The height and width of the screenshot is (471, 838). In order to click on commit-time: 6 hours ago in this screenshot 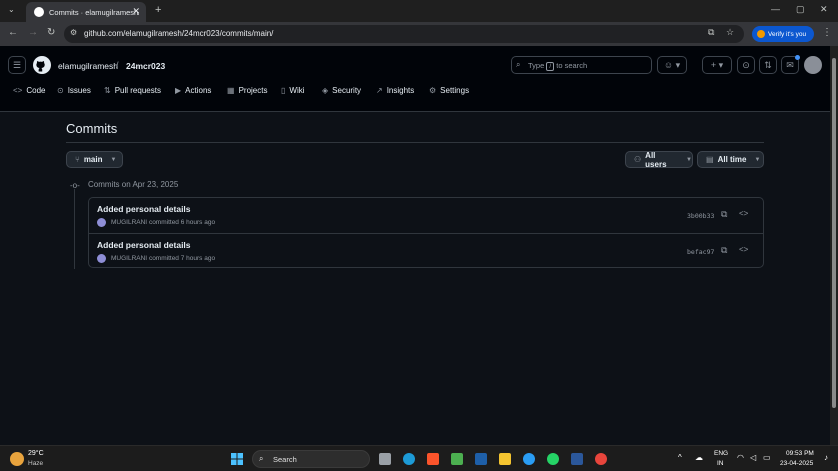, I will do `click(198, 222)`.